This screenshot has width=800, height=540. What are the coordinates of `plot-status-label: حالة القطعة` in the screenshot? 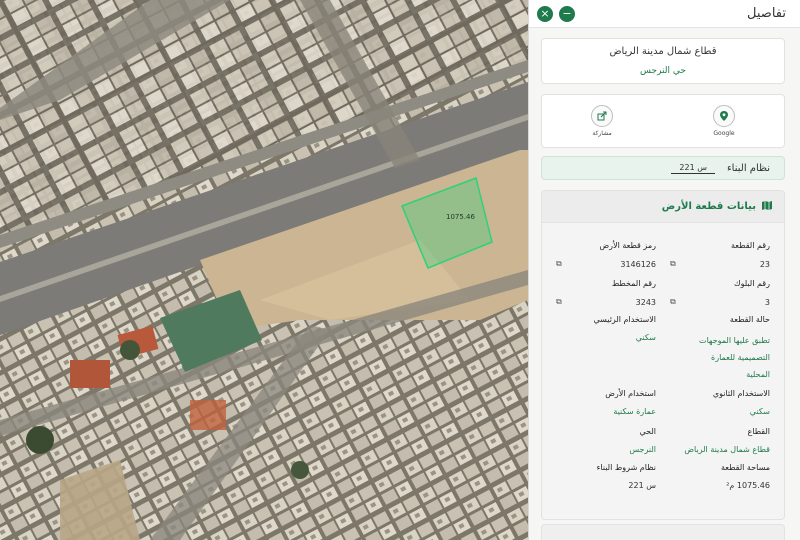 It's located at (749, 319).